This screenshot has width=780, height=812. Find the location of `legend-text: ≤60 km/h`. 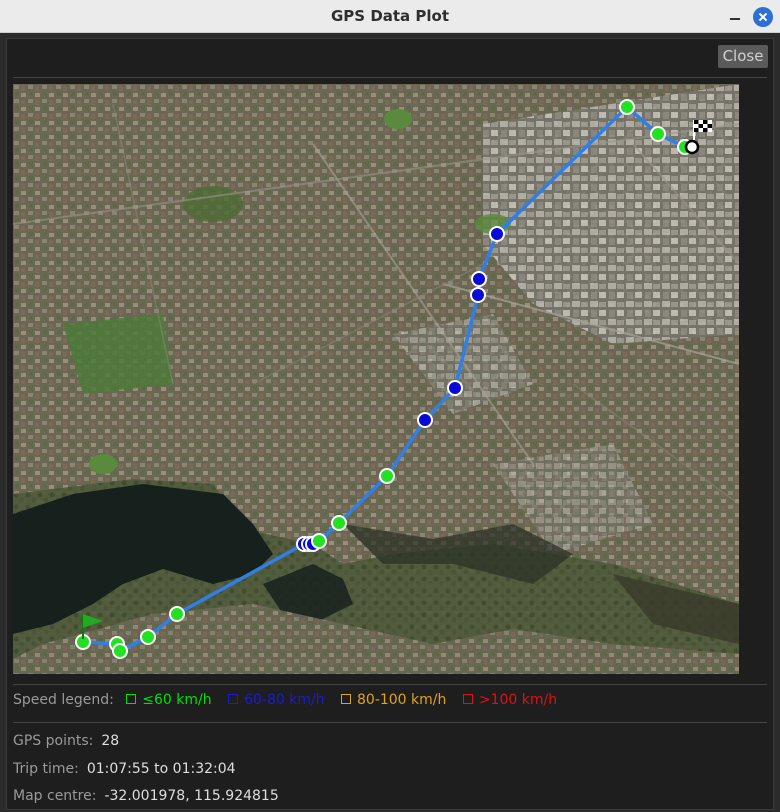

legend-text: ≤60 km/h is located at coordinates (177, 700).